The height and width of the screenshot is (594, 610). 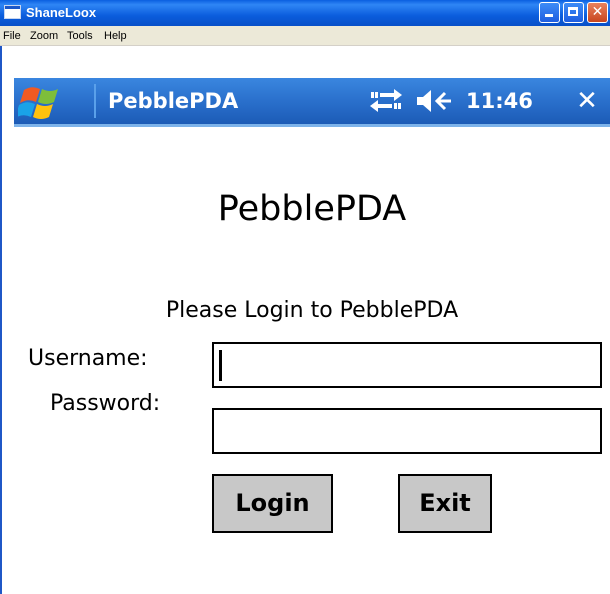 What do you see at coordinates (435, 101) in the screenshot?
I see `volume-icon` at bounding box center [435, 101].